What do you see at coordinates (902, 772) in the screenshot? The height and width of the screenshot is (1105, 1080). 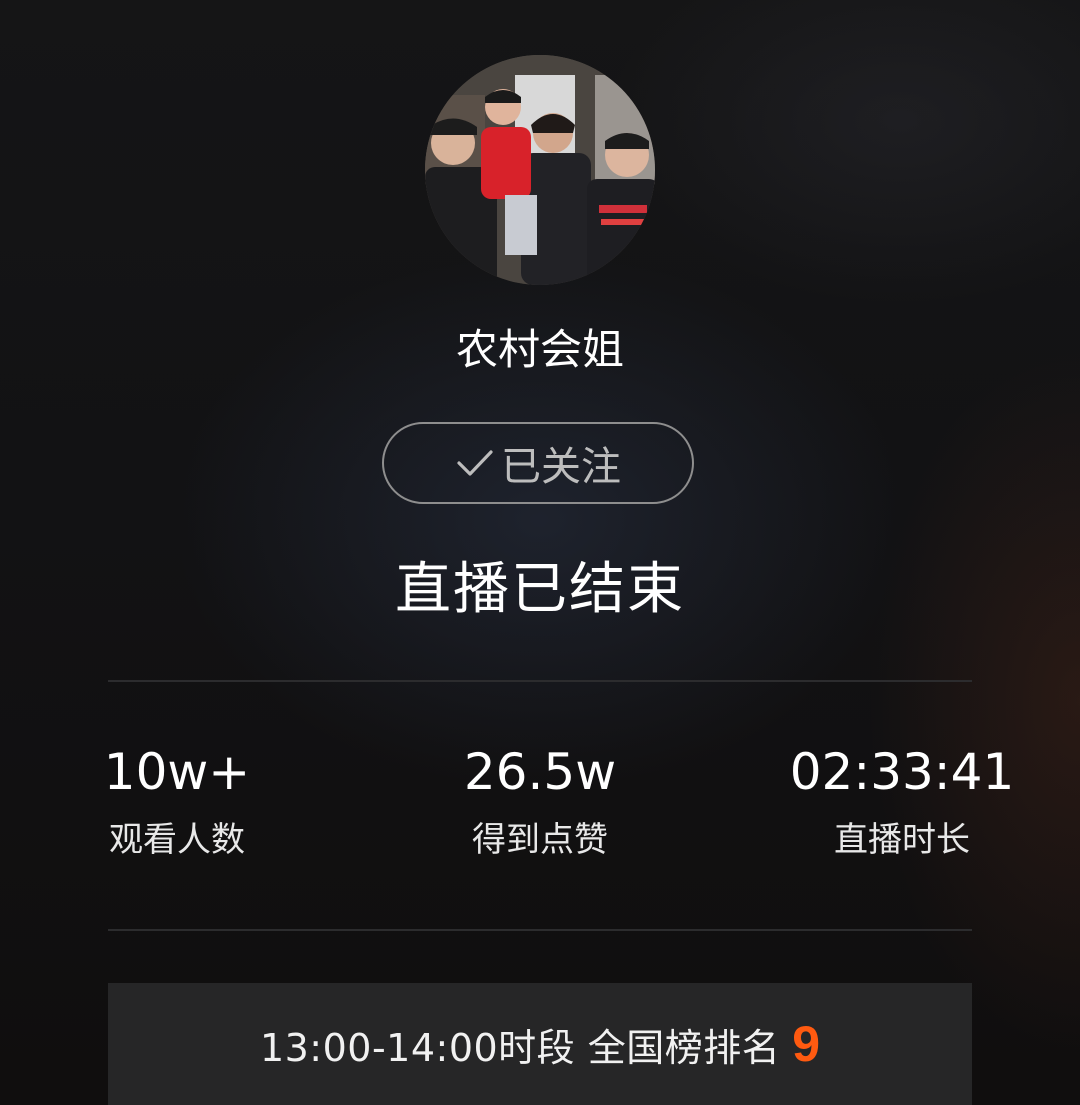 I see `stat-value: 02:33:41` at bounding box center [902, 772].